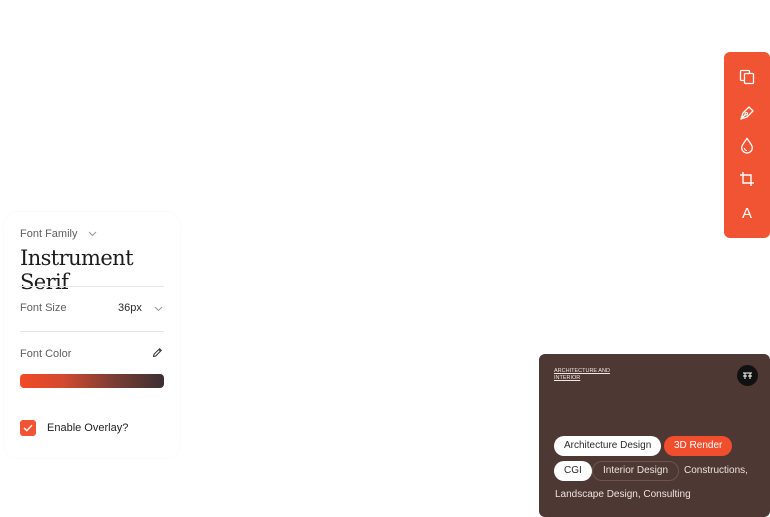  Describe the element at coordinates (573, 471) in the screenshot. I see `tag-chip: CGI` at that location.